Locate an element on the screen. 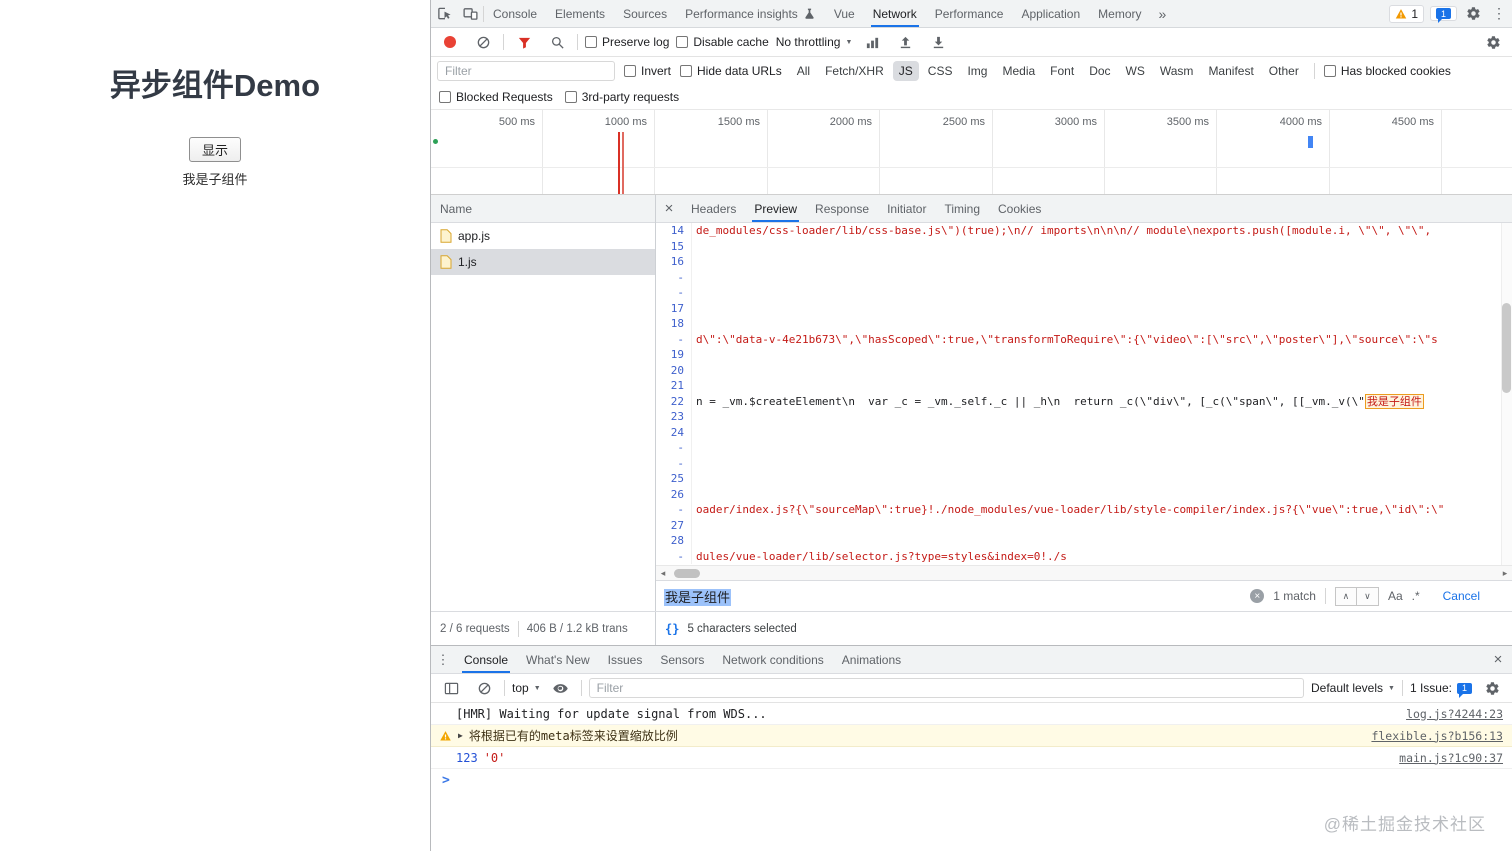 This screenshot has width=1512, height=851. network-settings-icon is located at coordinates (1493, 42).